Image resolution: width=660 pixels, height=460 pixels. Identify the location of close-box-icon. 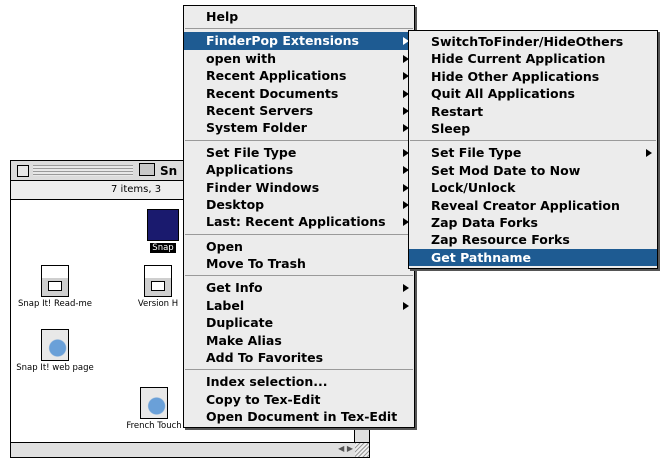
(23, 171).